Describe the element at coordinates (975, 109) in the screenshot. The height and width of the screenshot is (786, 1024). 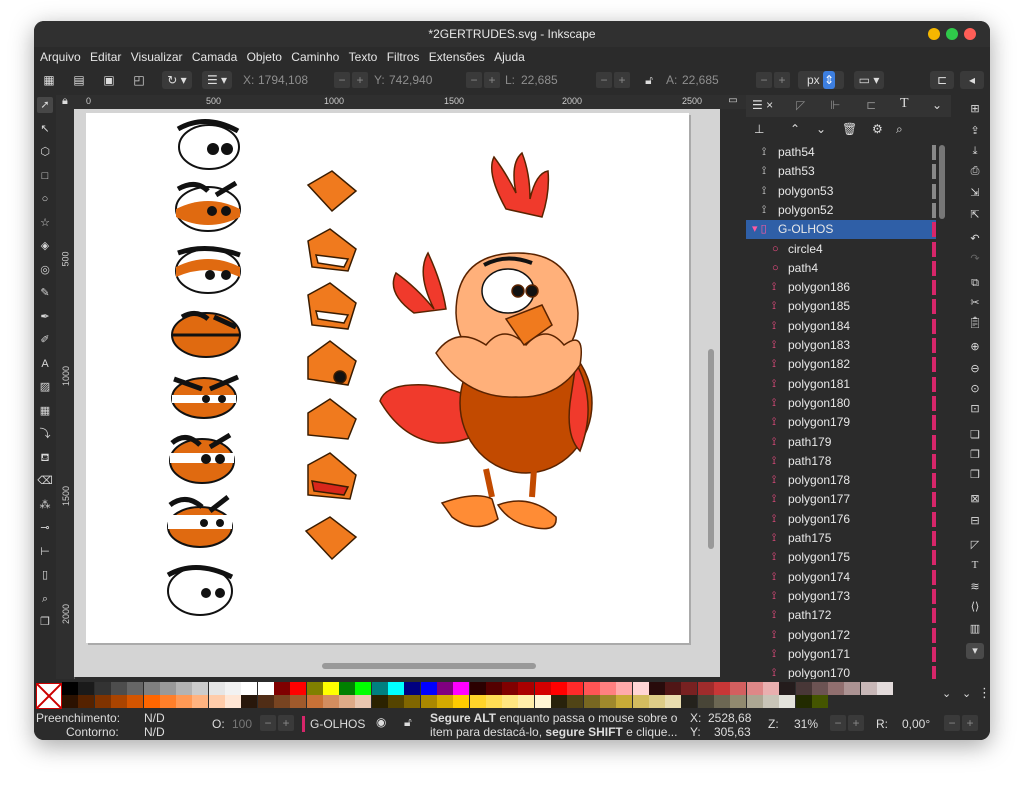
I see `new-doc-icon: ⊞` at that location.